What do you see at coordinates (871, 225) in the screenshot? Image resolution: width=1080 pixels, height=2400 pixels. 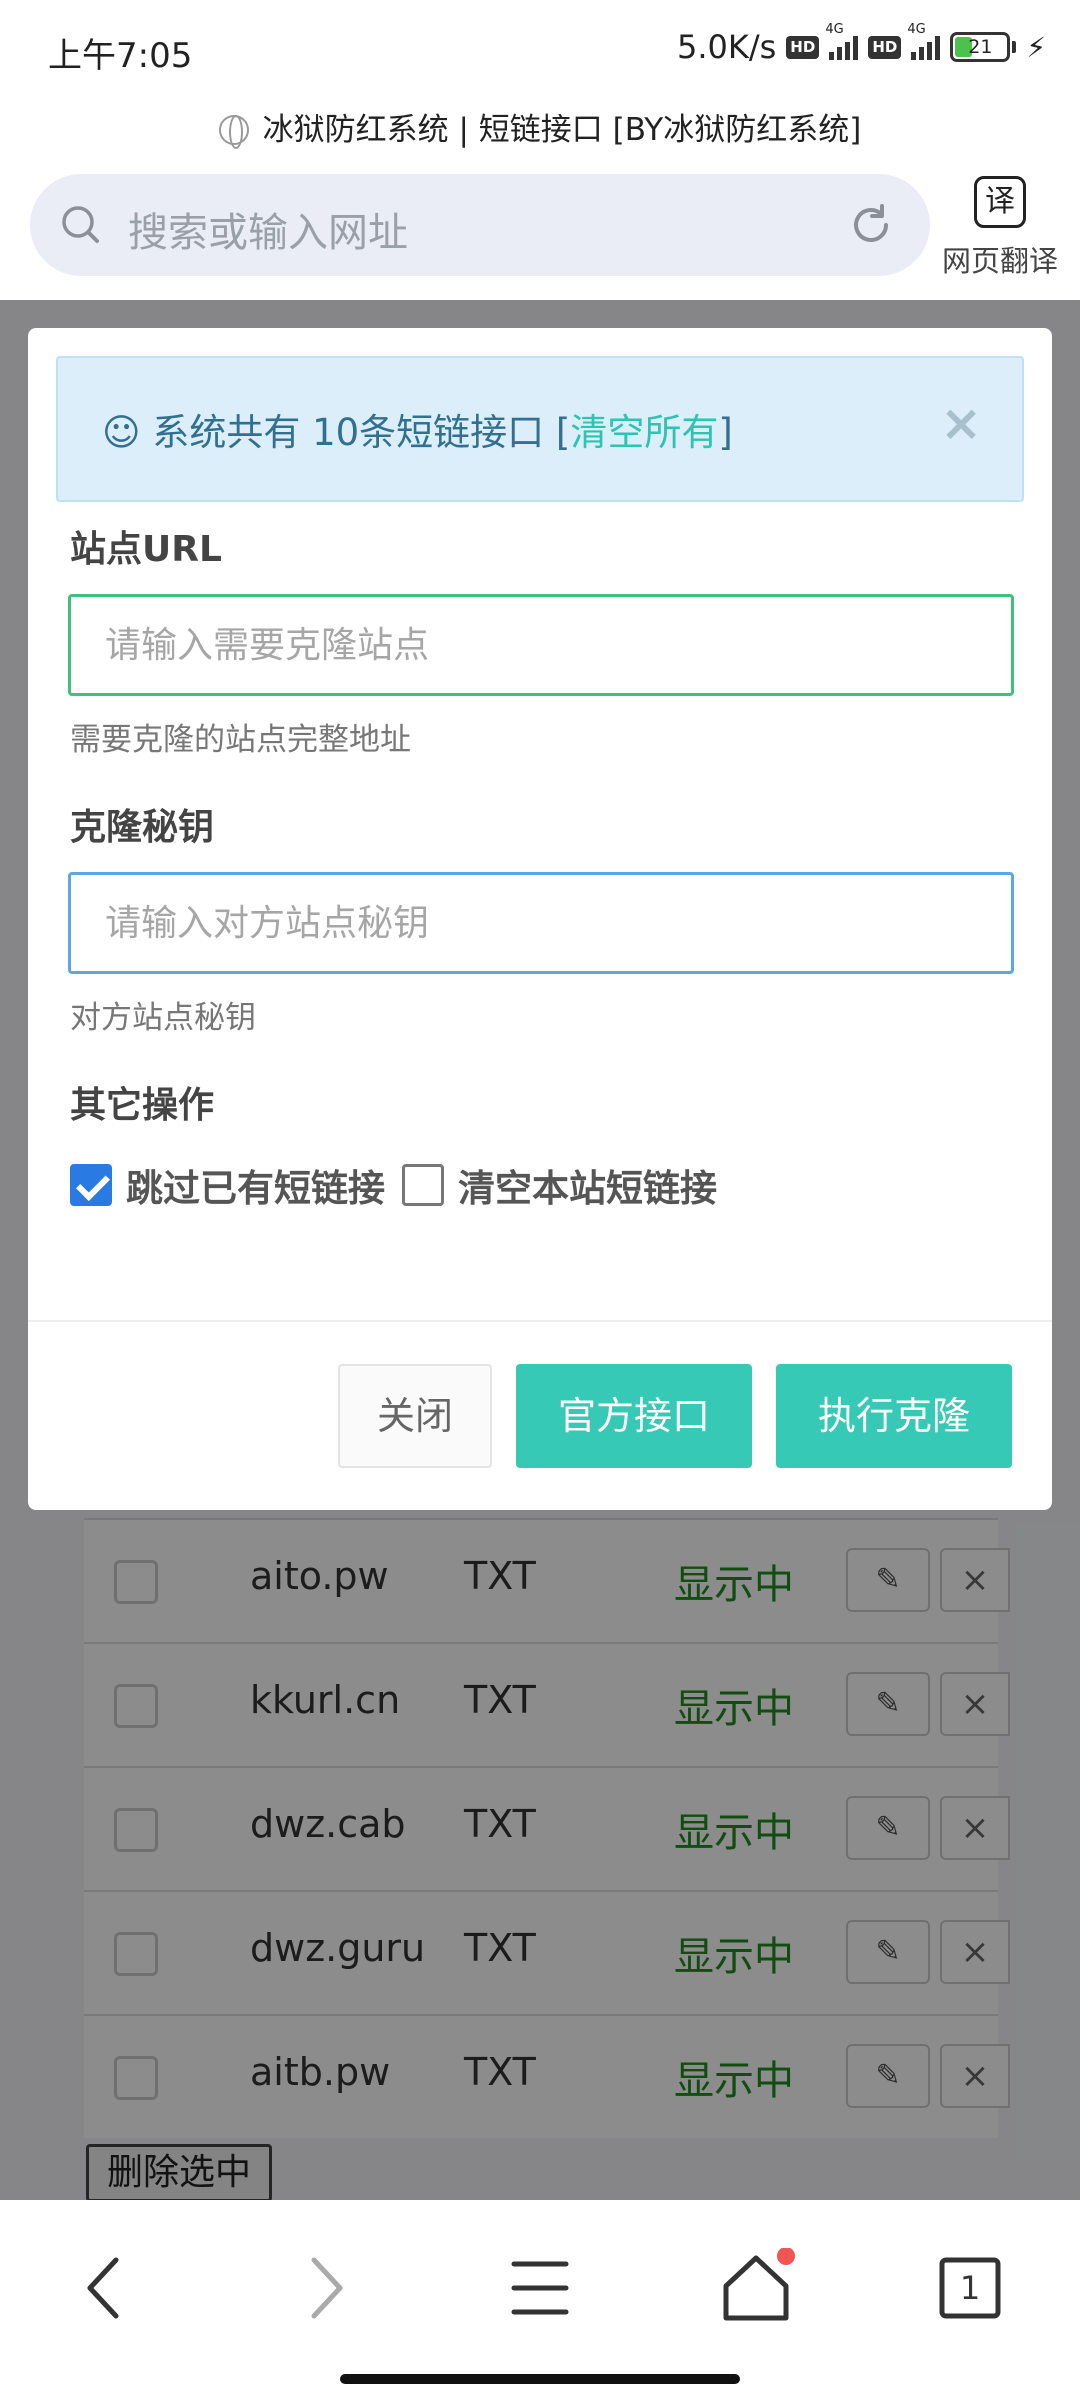 I see `reload-icon` at bounding box center [871, 225].